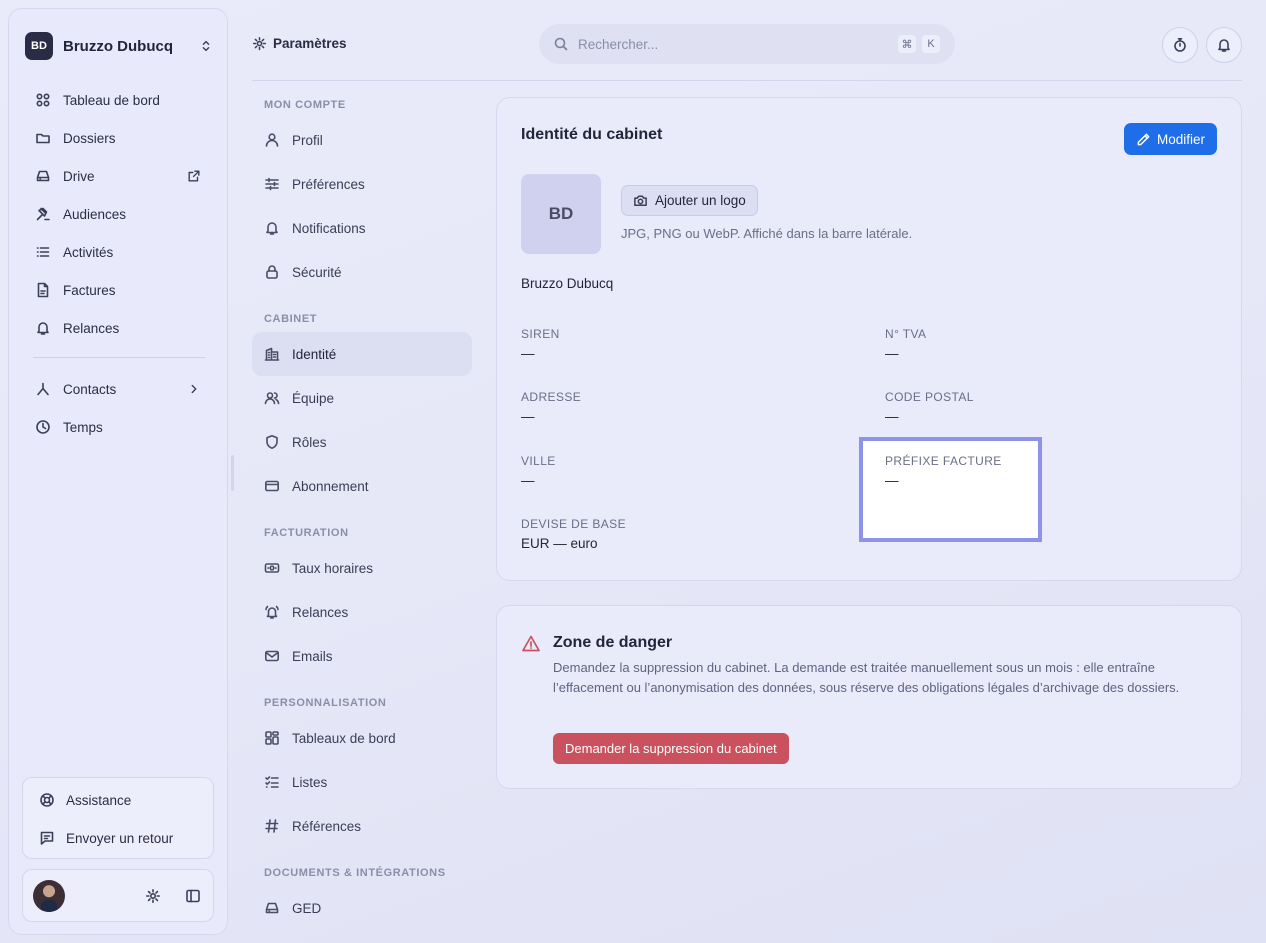  I want to click on sidebar-item-label: Tableau de bord, so click(111, 100).